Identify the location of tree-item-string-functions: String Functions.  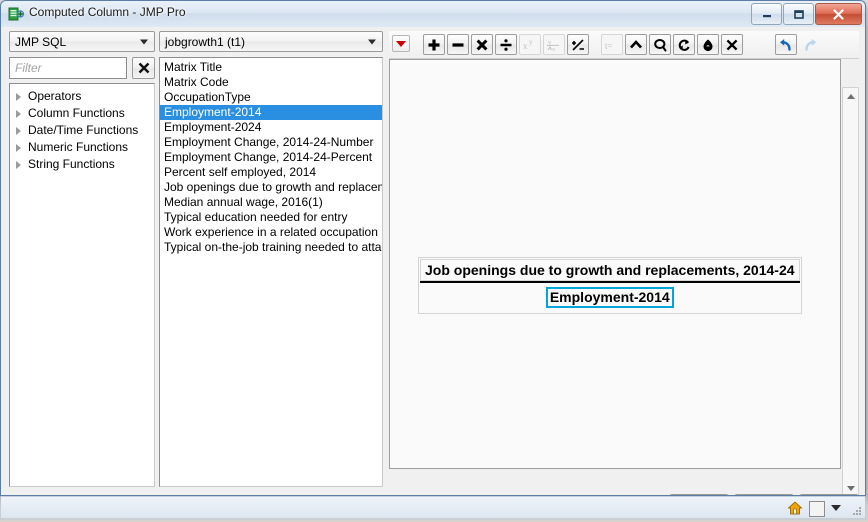
(82, 164).